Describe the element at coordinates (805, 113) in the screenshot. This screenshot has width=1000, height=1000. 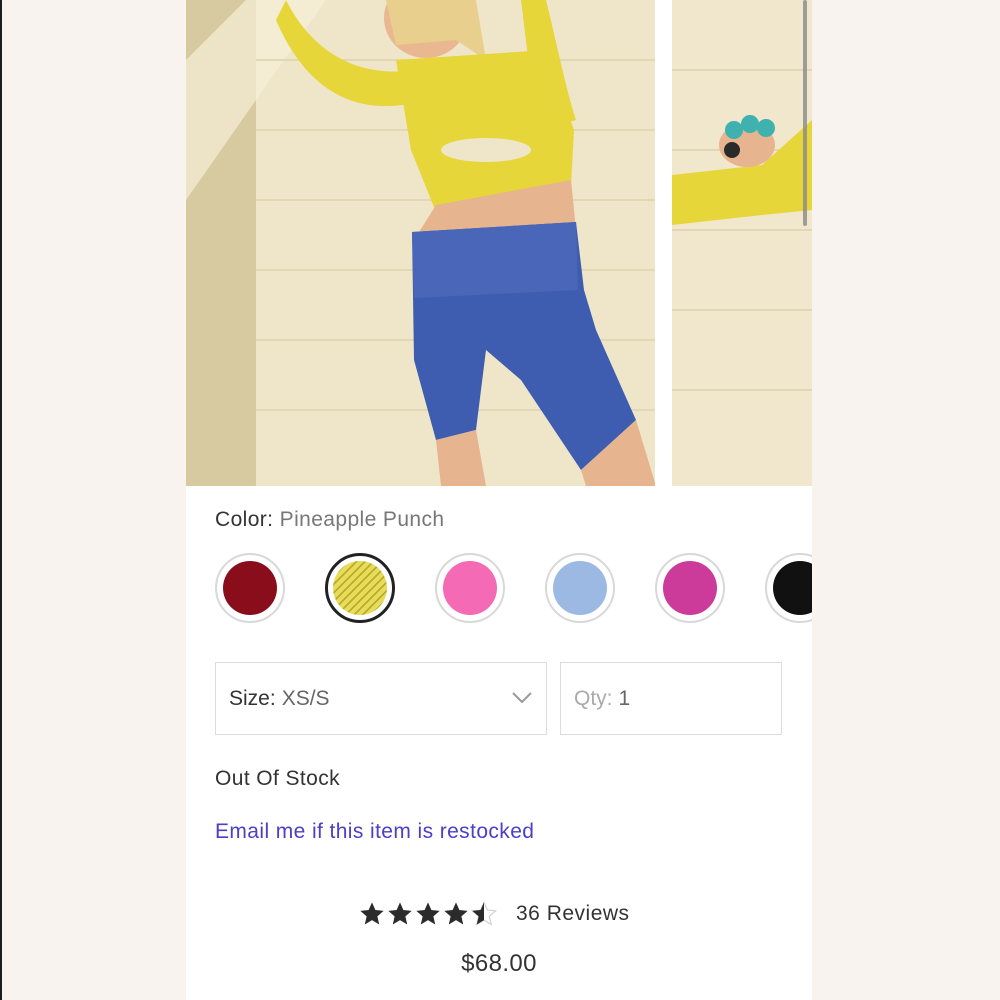
I see `scrollbar` at that location.